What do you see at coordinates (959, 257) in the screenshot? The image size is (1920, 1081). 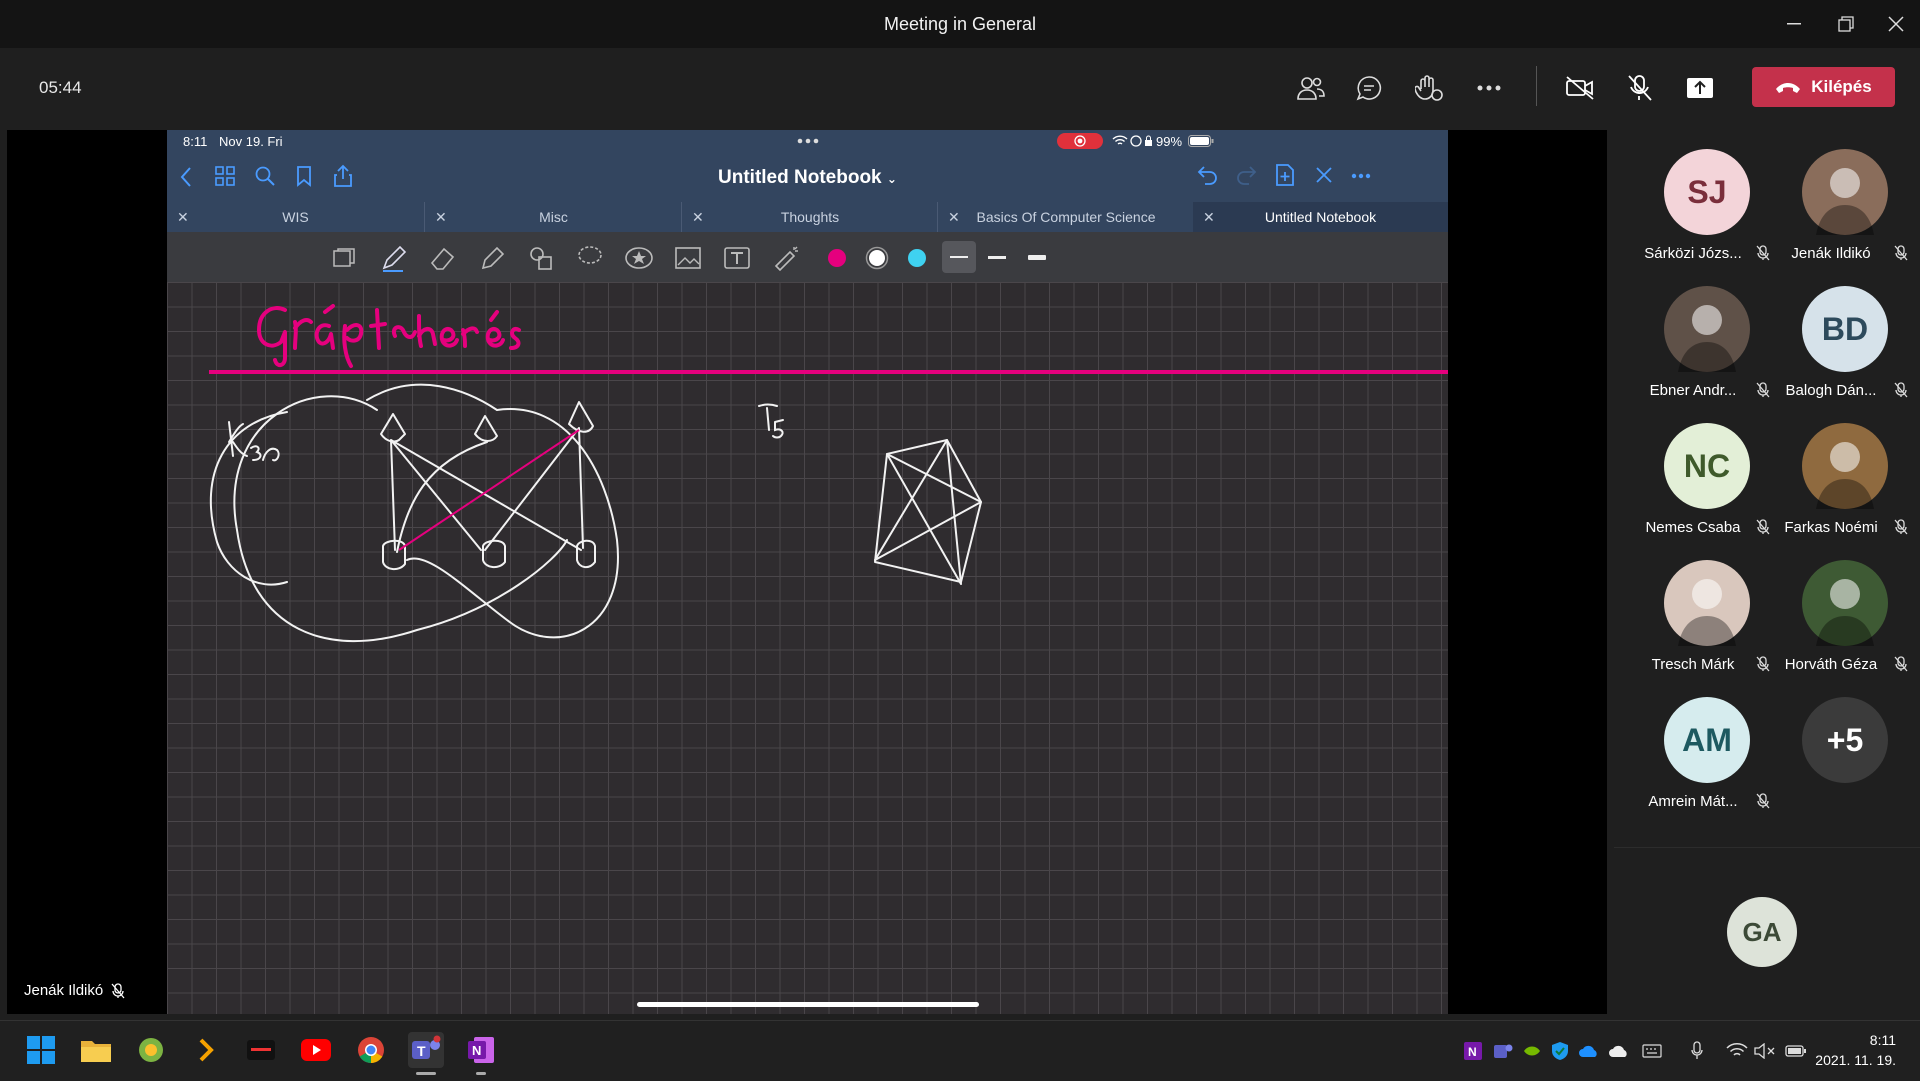 I see `stroke-width-thin` at bounding box center [959, 257].